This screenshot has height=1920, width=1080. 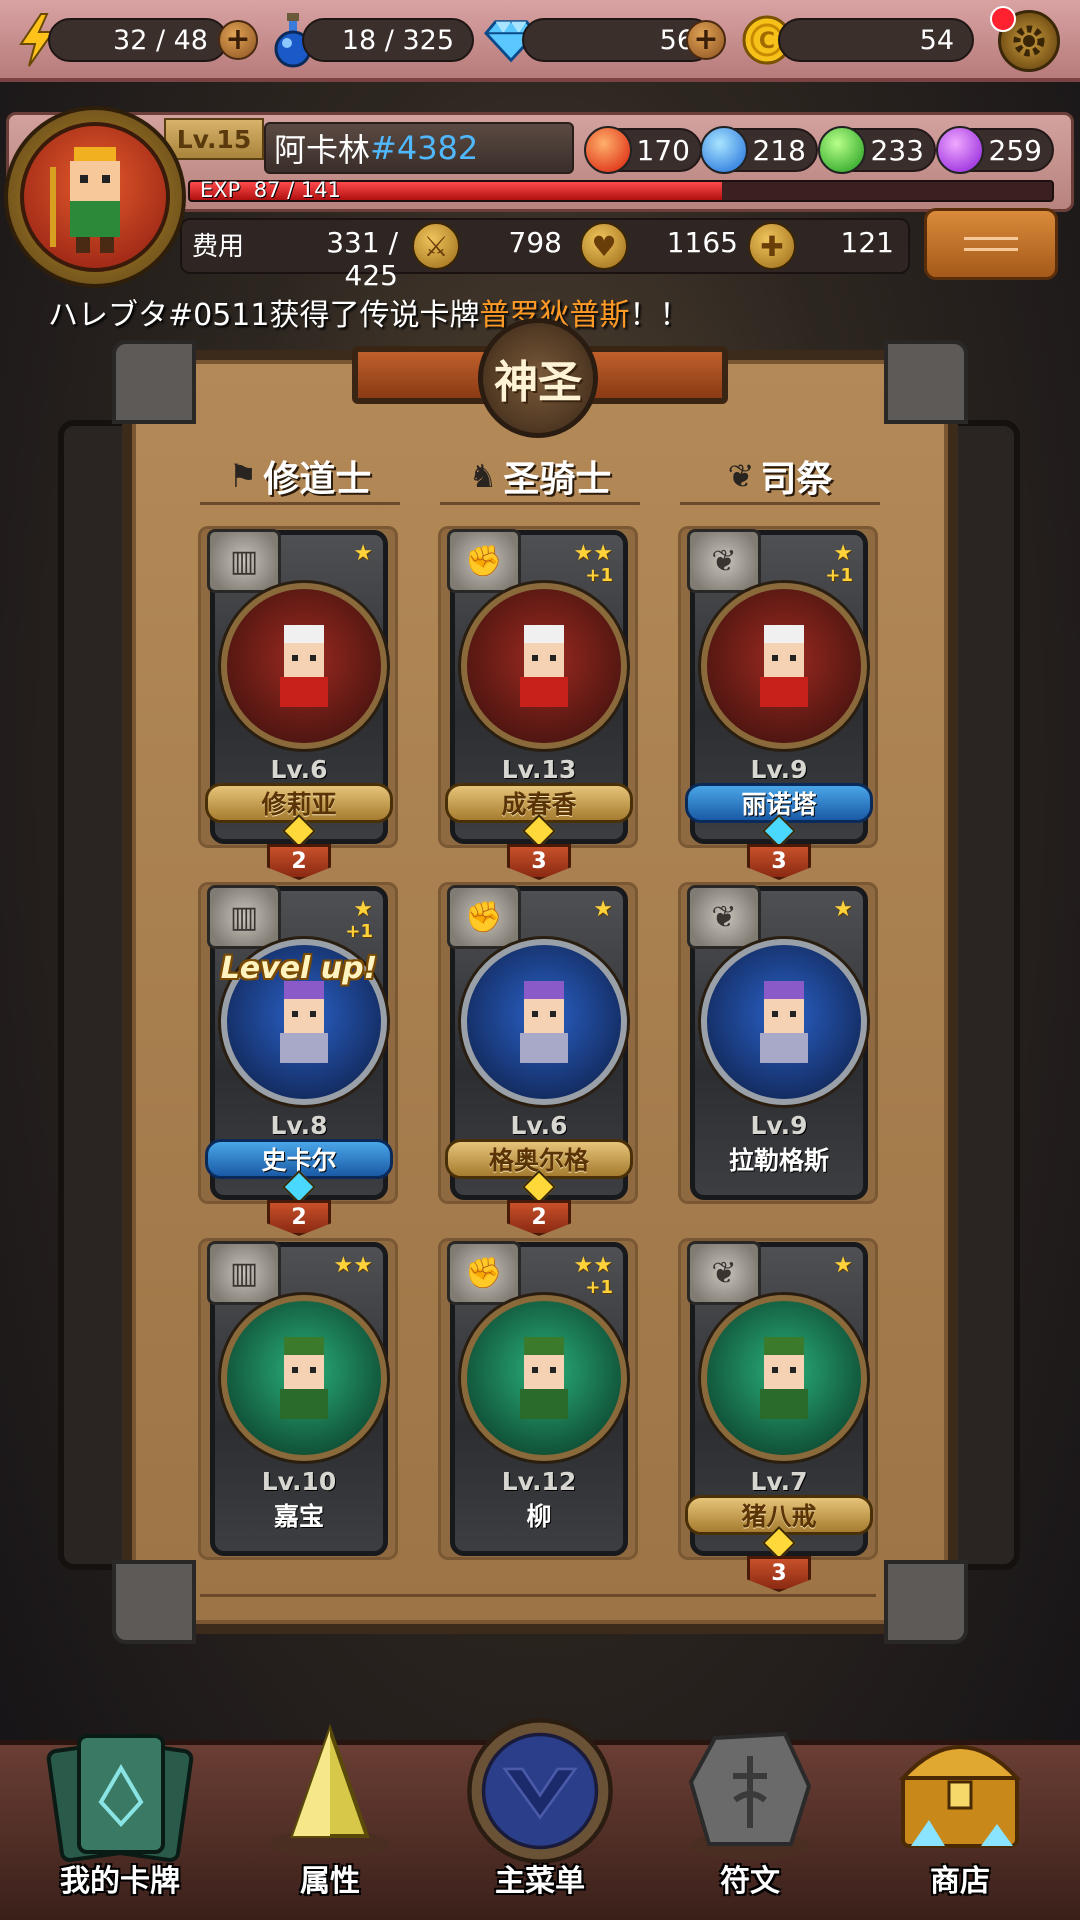 What do you see at coordinates (300, 476) in the screenshot?
I see `class-header-monk: ⚑ 修道士` at bounding box center [300, 476].